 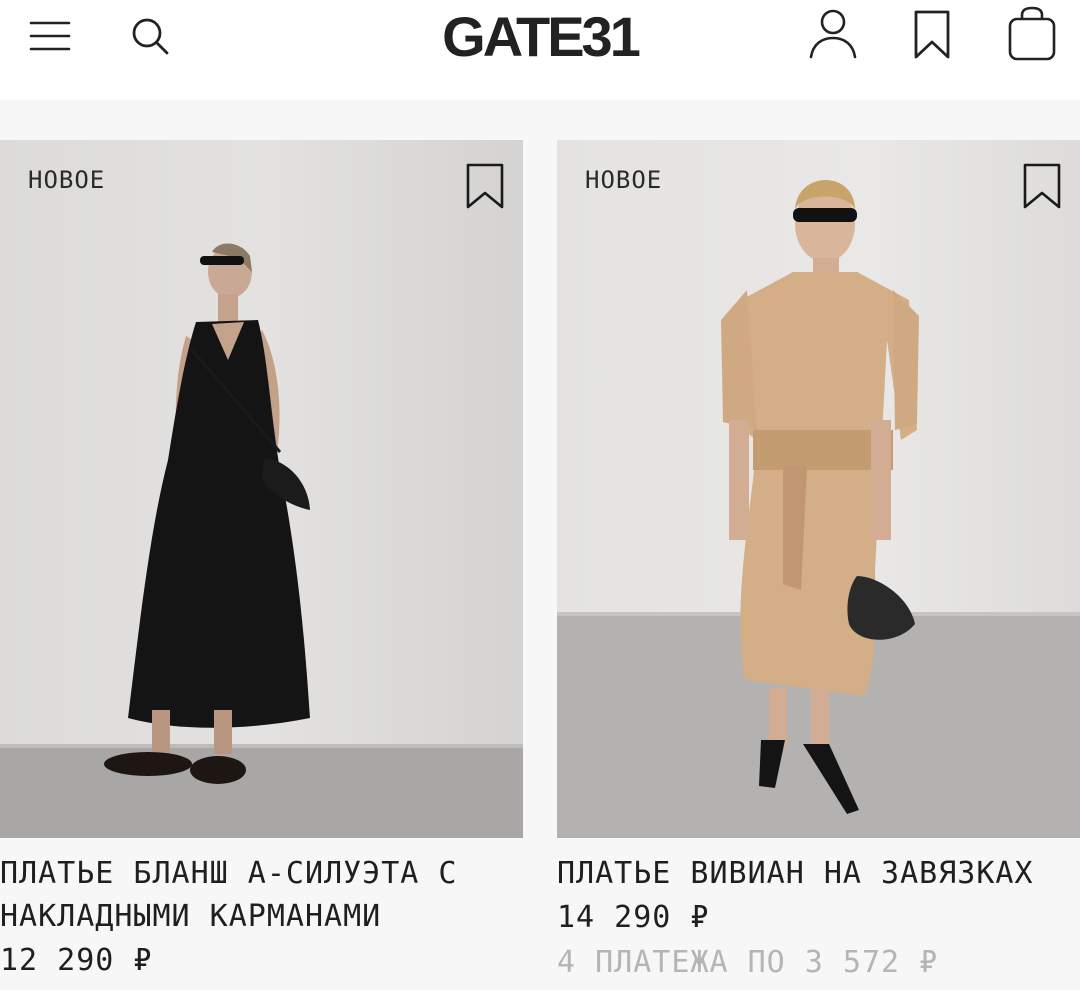 I want to click on product-title: ПЛАТЬЕ ВИВИАН НА ЗАВЯЗКАХ, so click(x=818, y=873).